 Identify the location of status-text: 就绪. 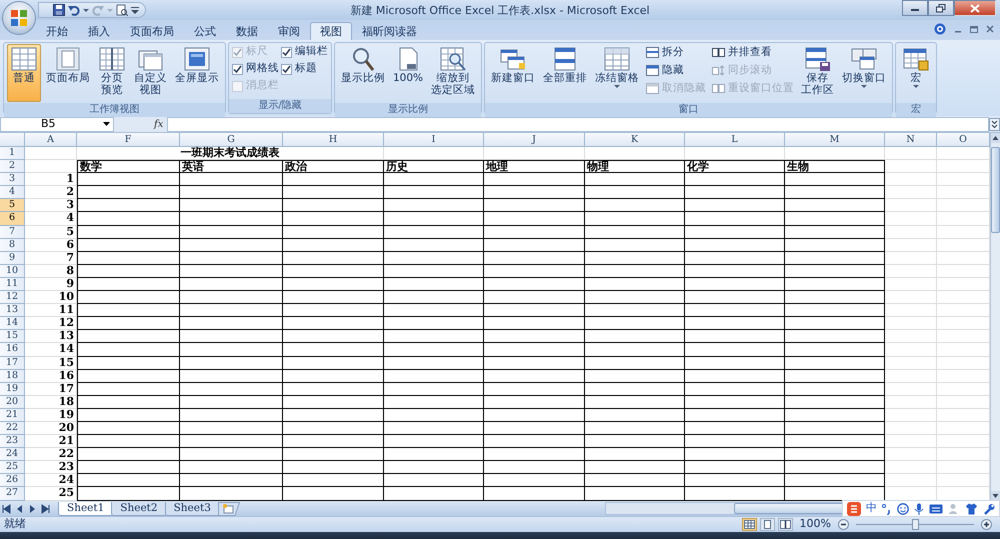
(15, 524).